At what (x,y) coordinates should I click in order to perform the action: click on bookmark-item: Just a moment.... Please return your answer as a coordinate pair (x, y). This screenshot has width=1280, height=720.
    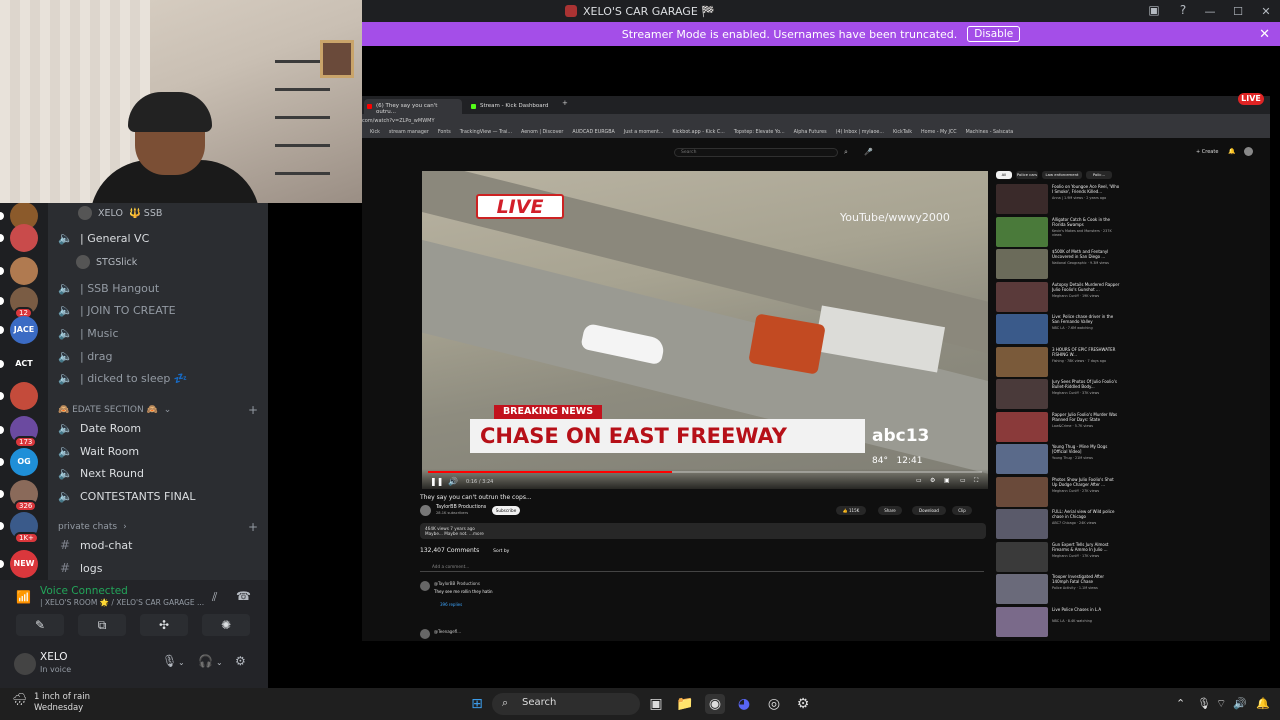
    Looking at the image, I should click on (644, 132).